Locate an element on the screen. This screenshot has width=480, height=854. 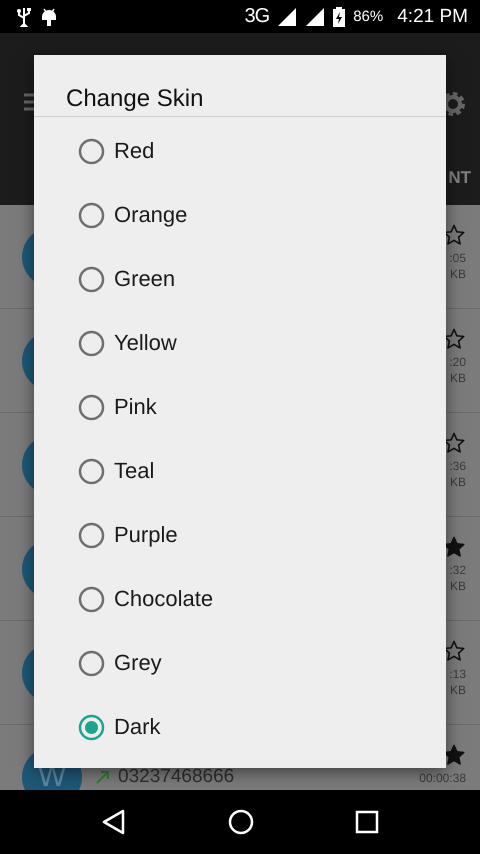
call-duration: :36 is located at coordinates (457, 466).